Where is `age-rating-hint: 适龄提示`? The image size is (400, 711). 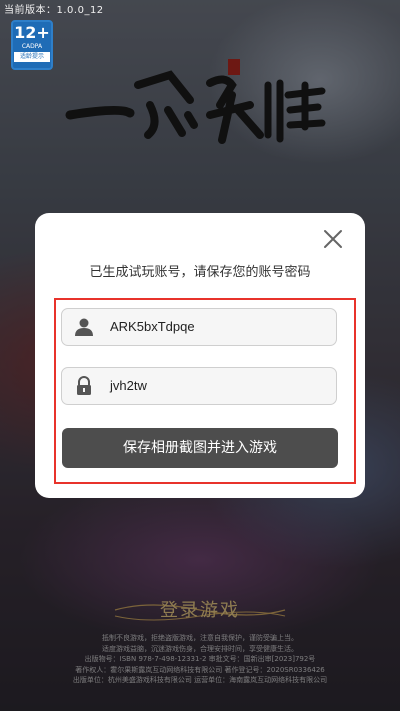 age-rating-hint: 适龄提示 is located at coordinates (32, 57).